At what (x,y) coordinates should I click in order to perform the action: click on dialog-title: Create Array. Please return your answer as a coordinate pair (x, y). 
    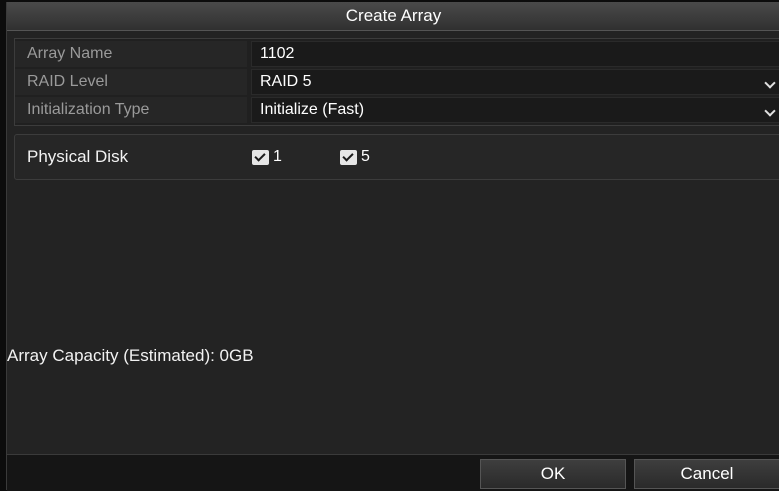
    Looking at the image, I should click on (393, 16).